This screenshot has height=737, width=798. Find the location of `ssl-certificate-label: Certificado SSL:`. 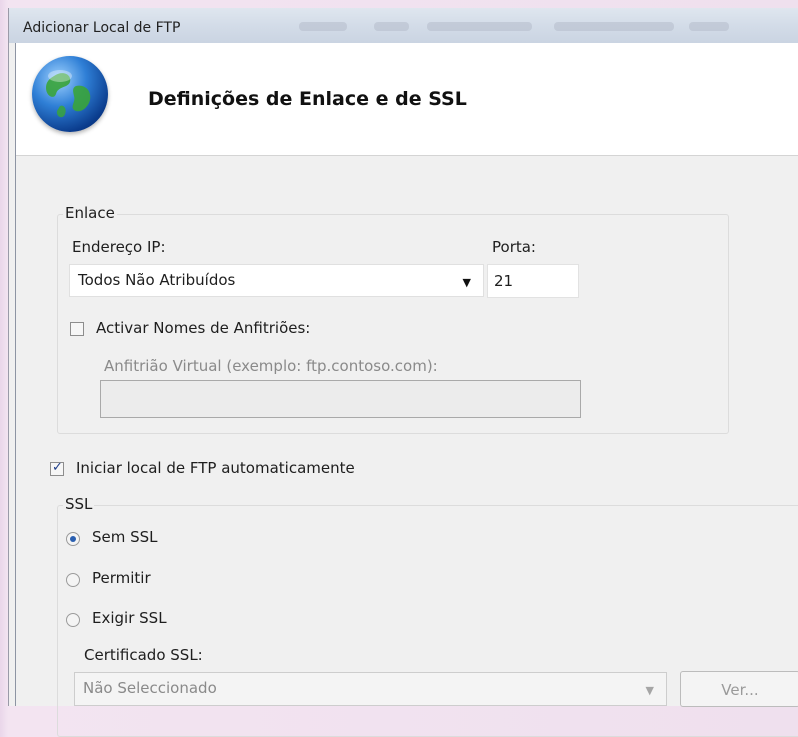

ssl-certificate-label: Certificado SSL: is located at coordinates (143, 655).